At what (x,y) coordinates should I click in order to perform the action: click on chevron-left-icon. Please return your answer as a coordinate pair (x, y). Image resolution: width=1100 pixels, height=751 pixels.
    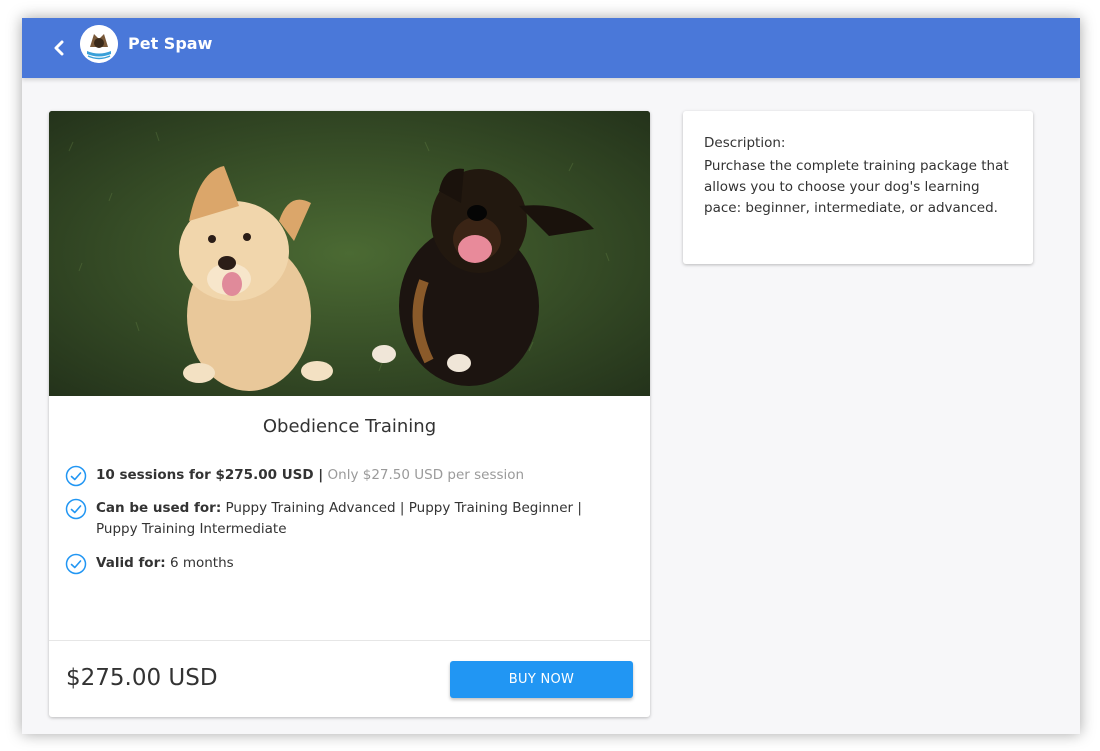
    Looking at the image, I should click on (59, 48).